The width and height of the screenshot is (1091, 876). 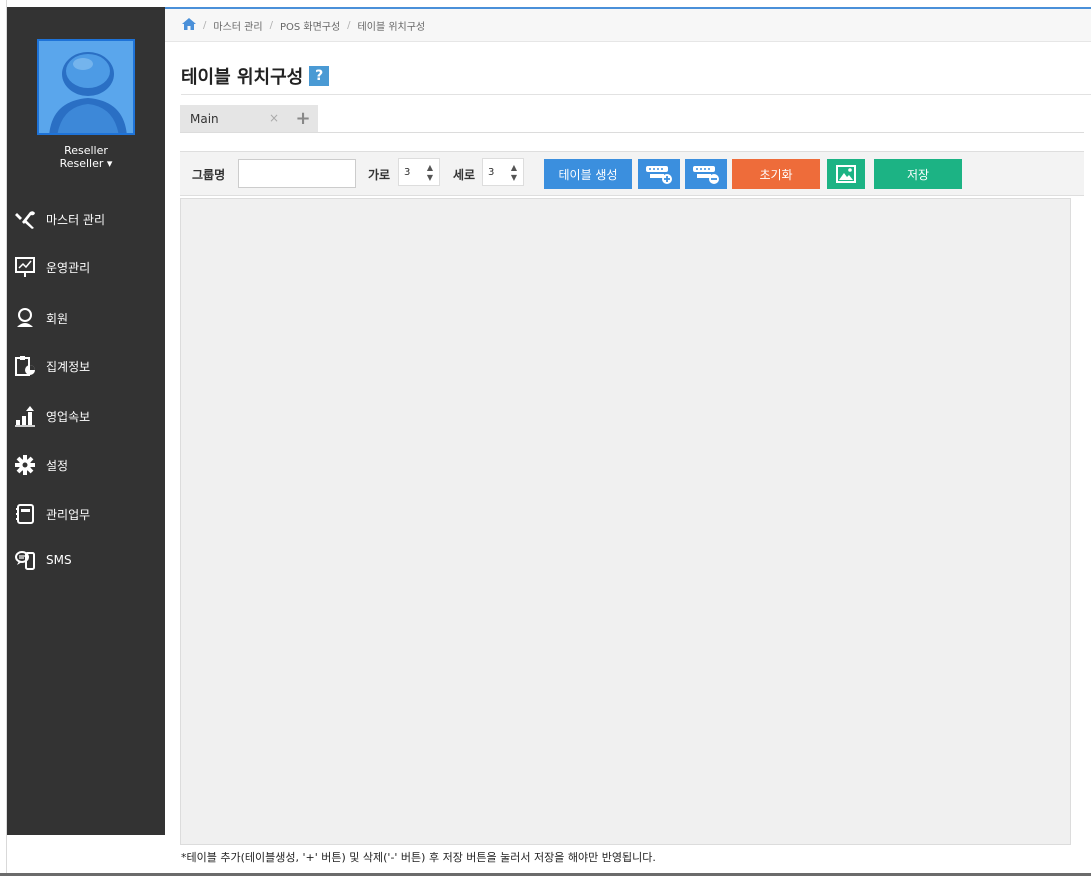 I want to click on sidebar-item-sms: SMS, so click(x=86, y=560).